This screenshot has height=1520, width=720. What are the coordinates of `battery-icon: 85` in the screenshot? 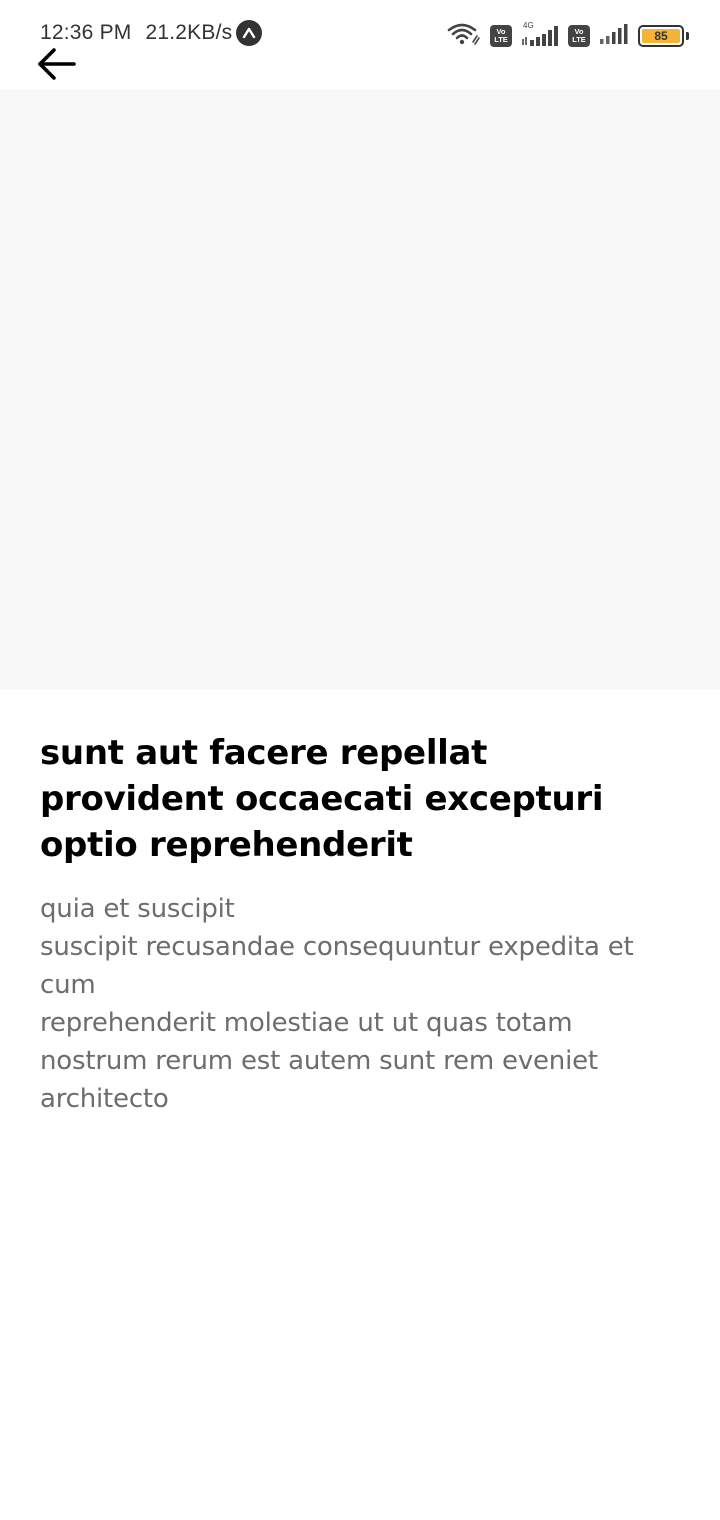 It's located at (663, 36).